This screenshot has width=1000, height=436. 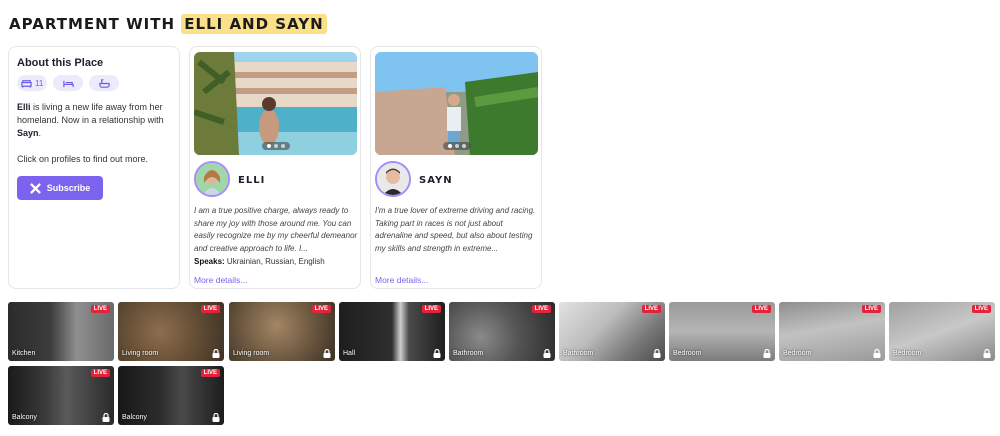 I want to click on x-logo-icon, so click(x=35, y=188).